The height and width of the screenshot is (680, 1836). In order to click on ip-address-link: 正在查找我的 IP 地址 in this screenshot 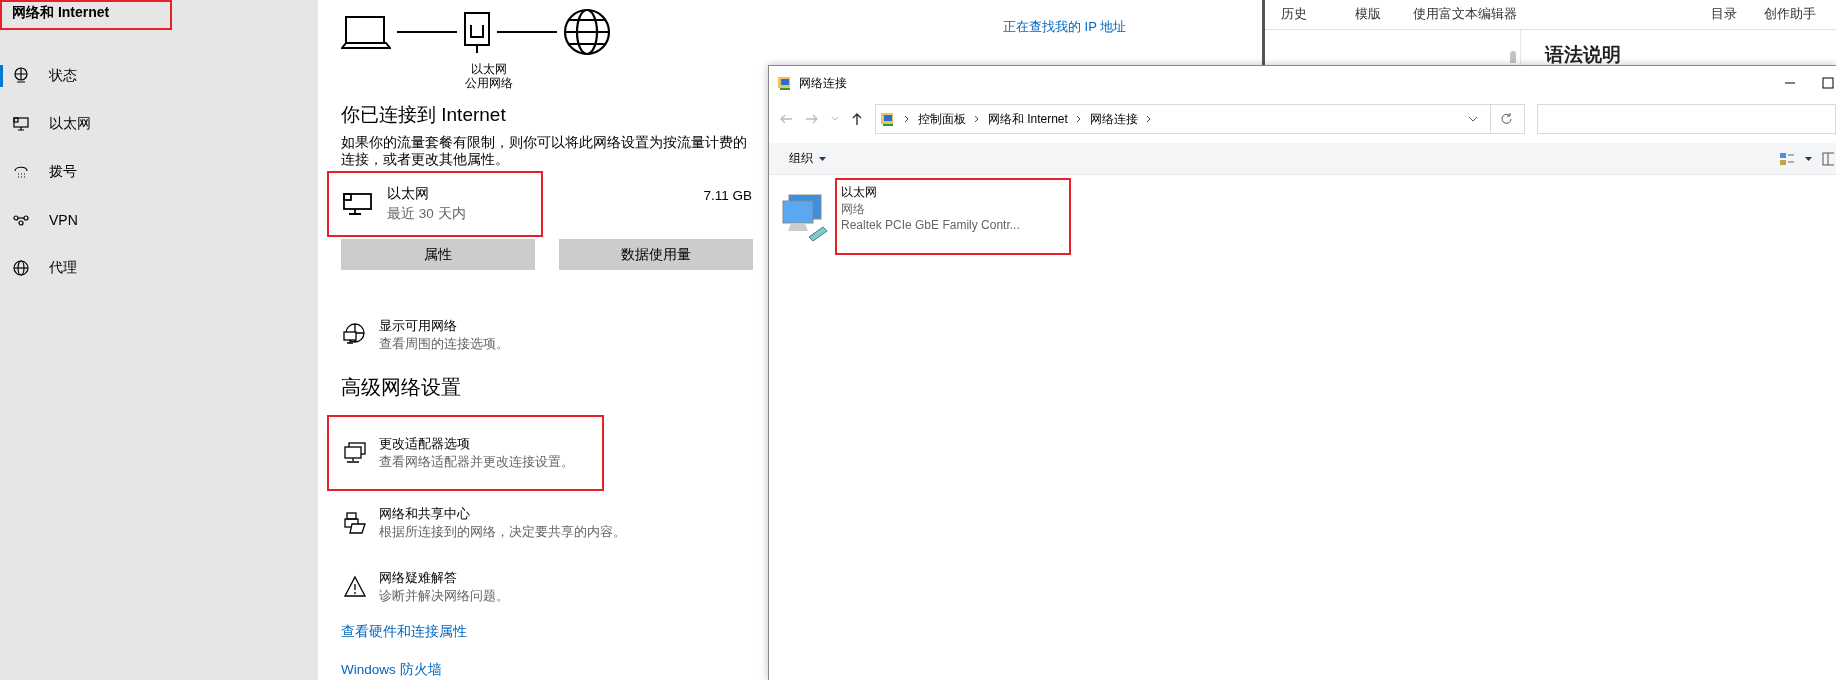, I will do `click(1065, 27)`.